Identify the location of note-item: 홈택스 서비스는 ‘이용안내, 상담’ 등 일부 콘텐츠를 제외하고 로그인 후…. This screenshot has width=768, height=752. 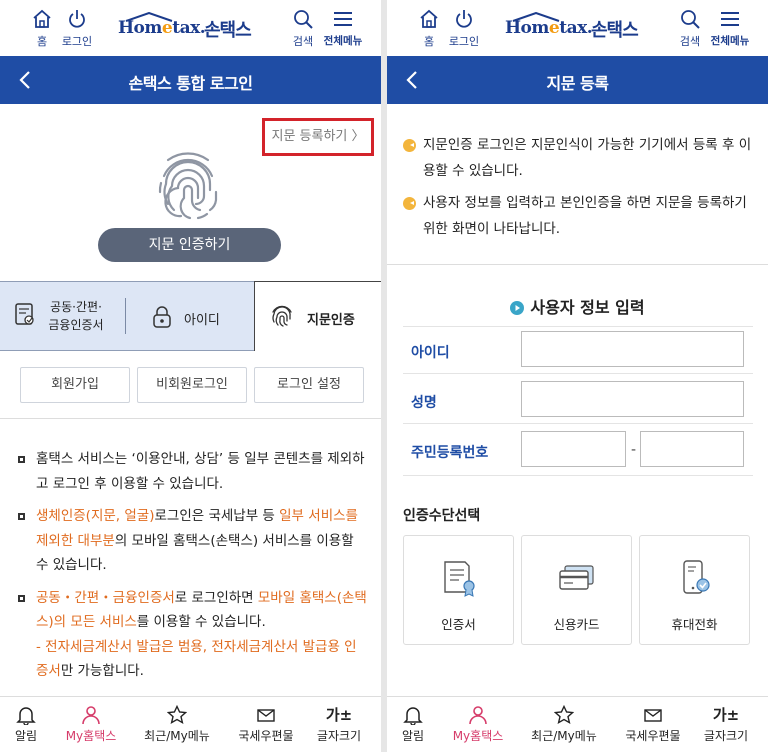
(193, 471).